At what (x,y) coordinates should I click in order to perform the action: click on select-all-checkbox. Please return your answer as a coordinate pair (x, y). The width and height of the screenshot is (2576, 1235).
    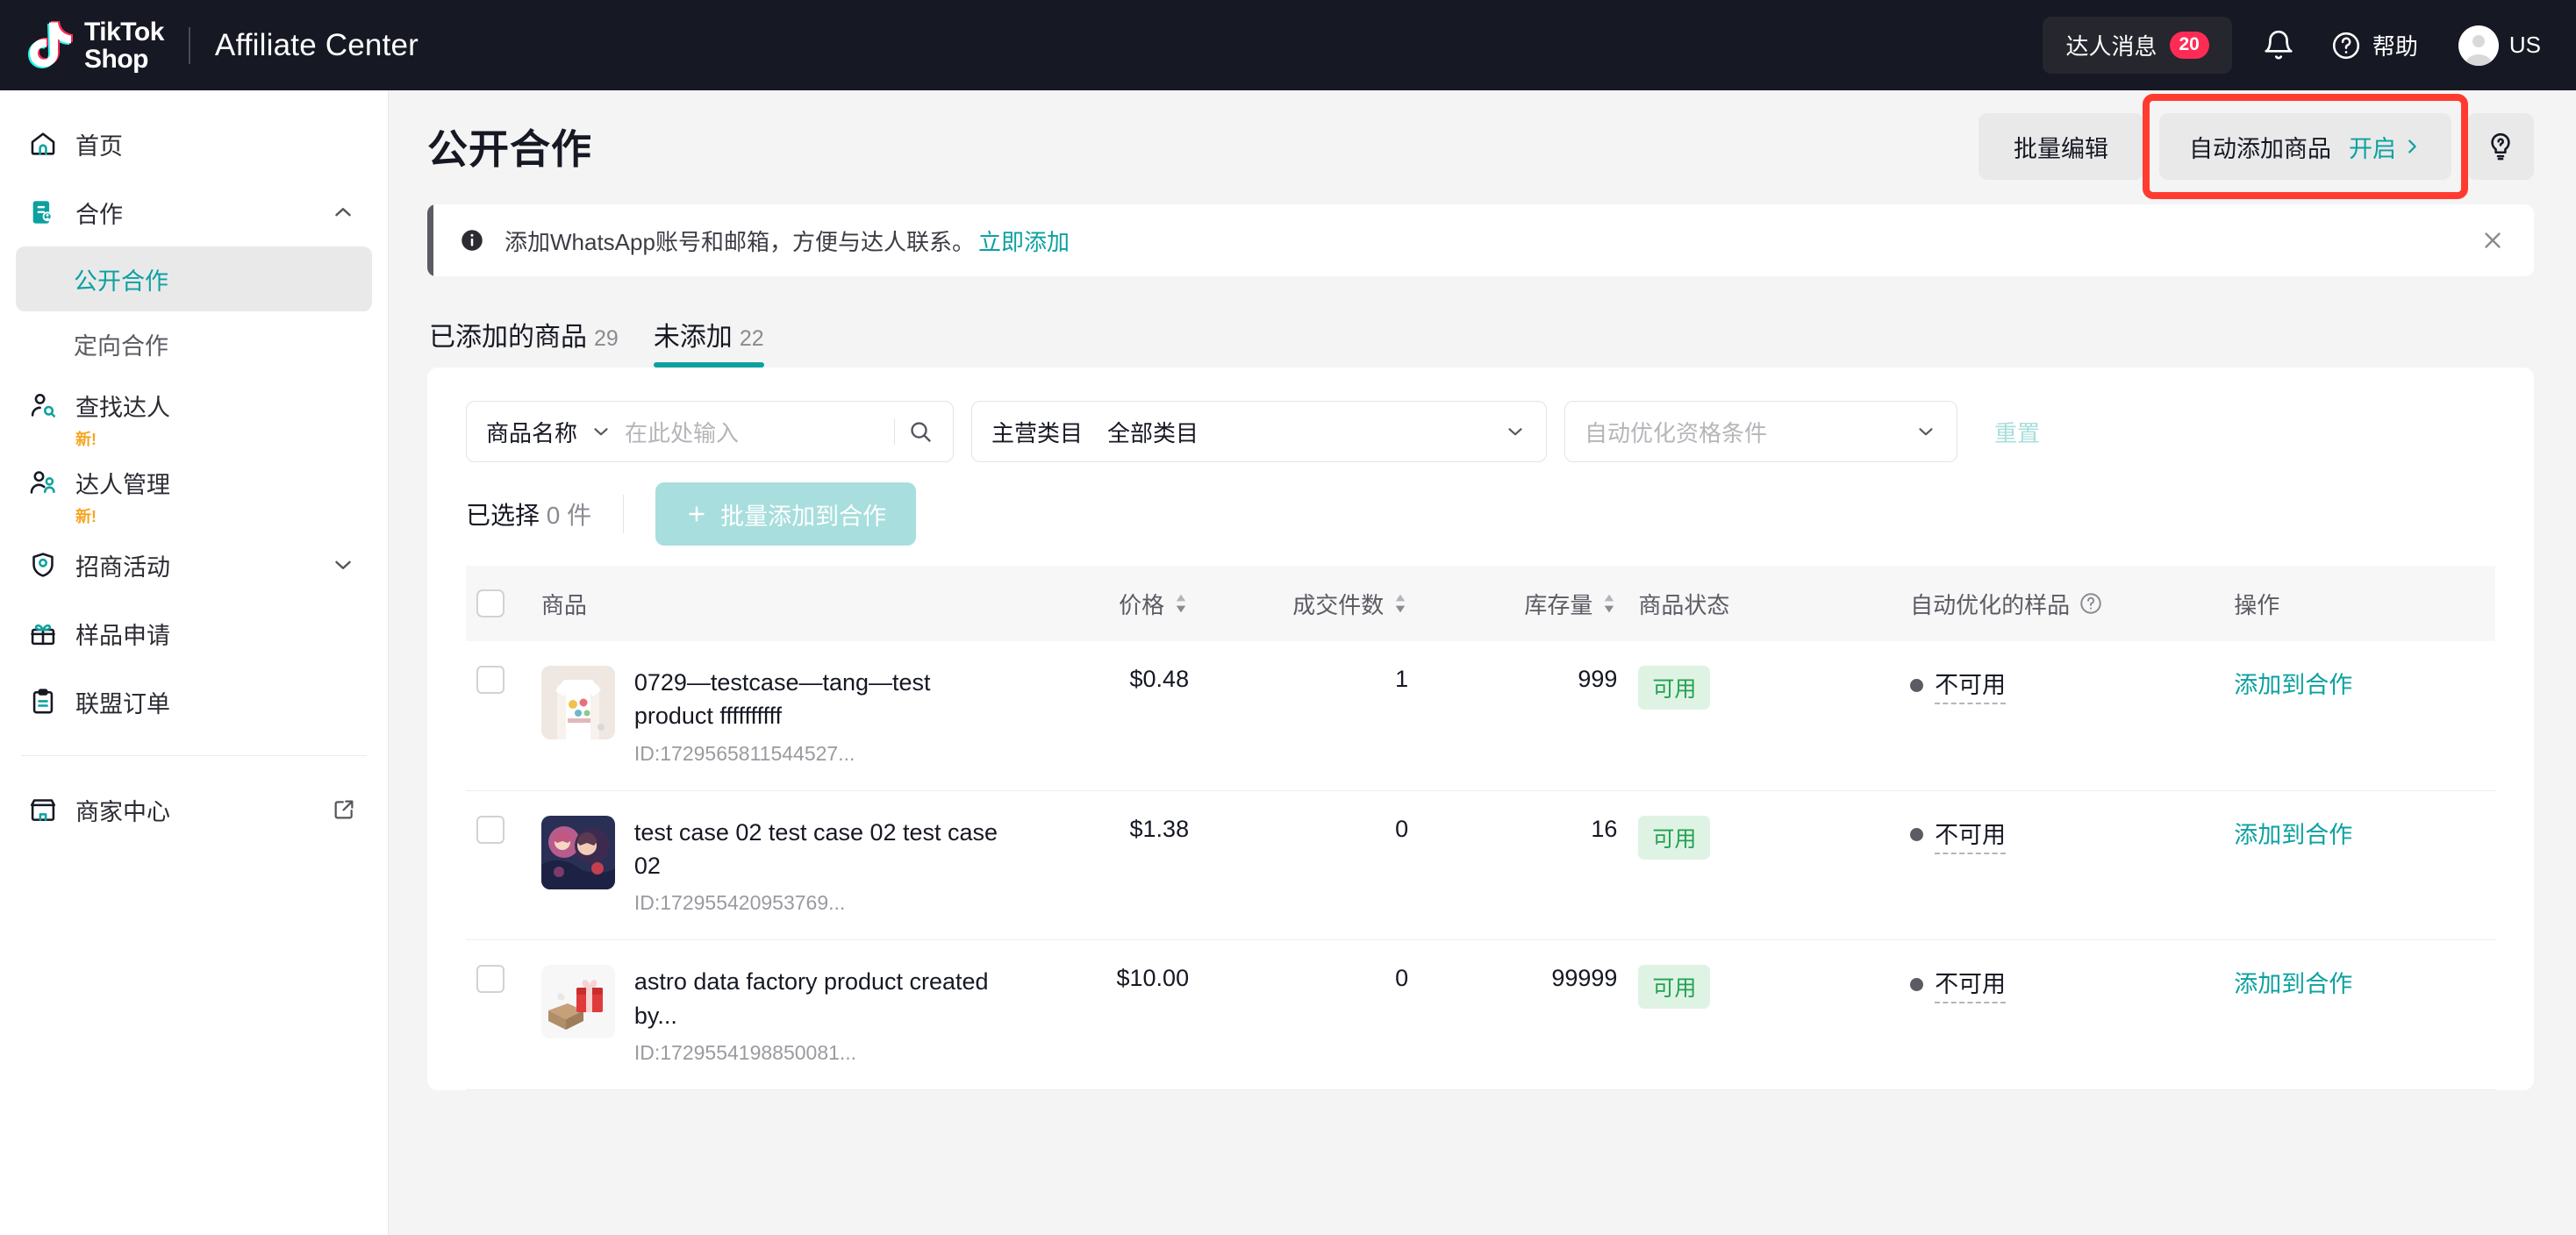
    Looking at the image, I should click on (490, 603).